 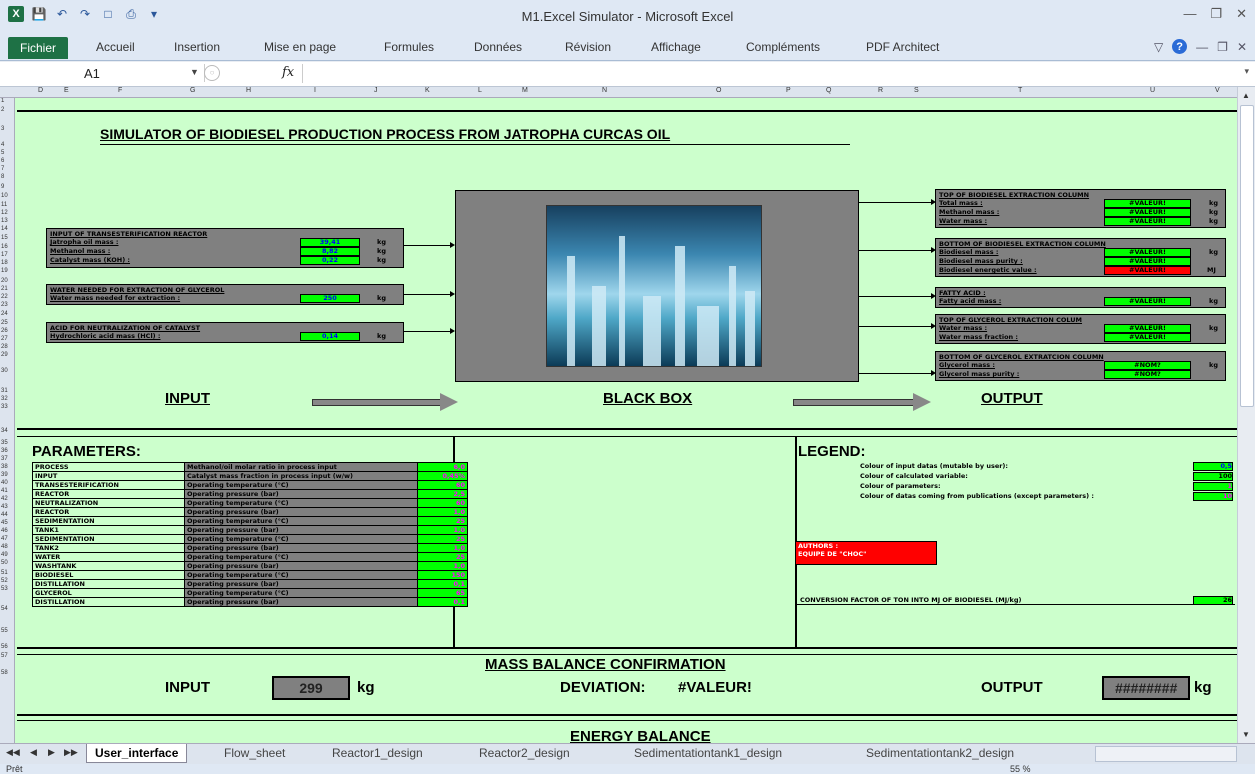 What do you see at coordinates (442, 476) in the screenshot?
I see `parameter-value: 0,45%` at bounding box center [442, 476].